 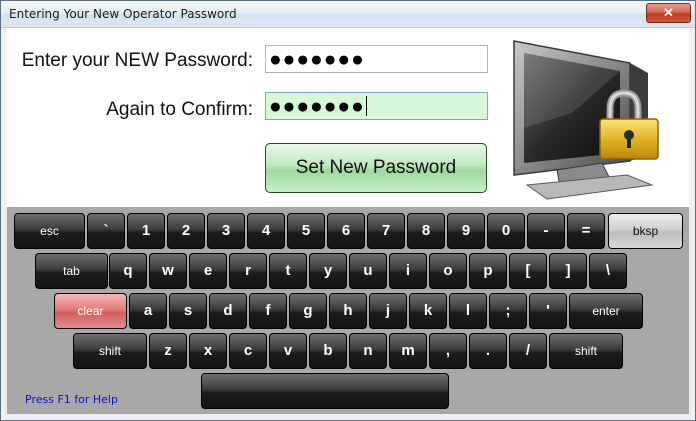 What do you see at coordinates (528, 271) in the screenshot?
I see `key-left-bracket: [` at bounding box center [528, 271].